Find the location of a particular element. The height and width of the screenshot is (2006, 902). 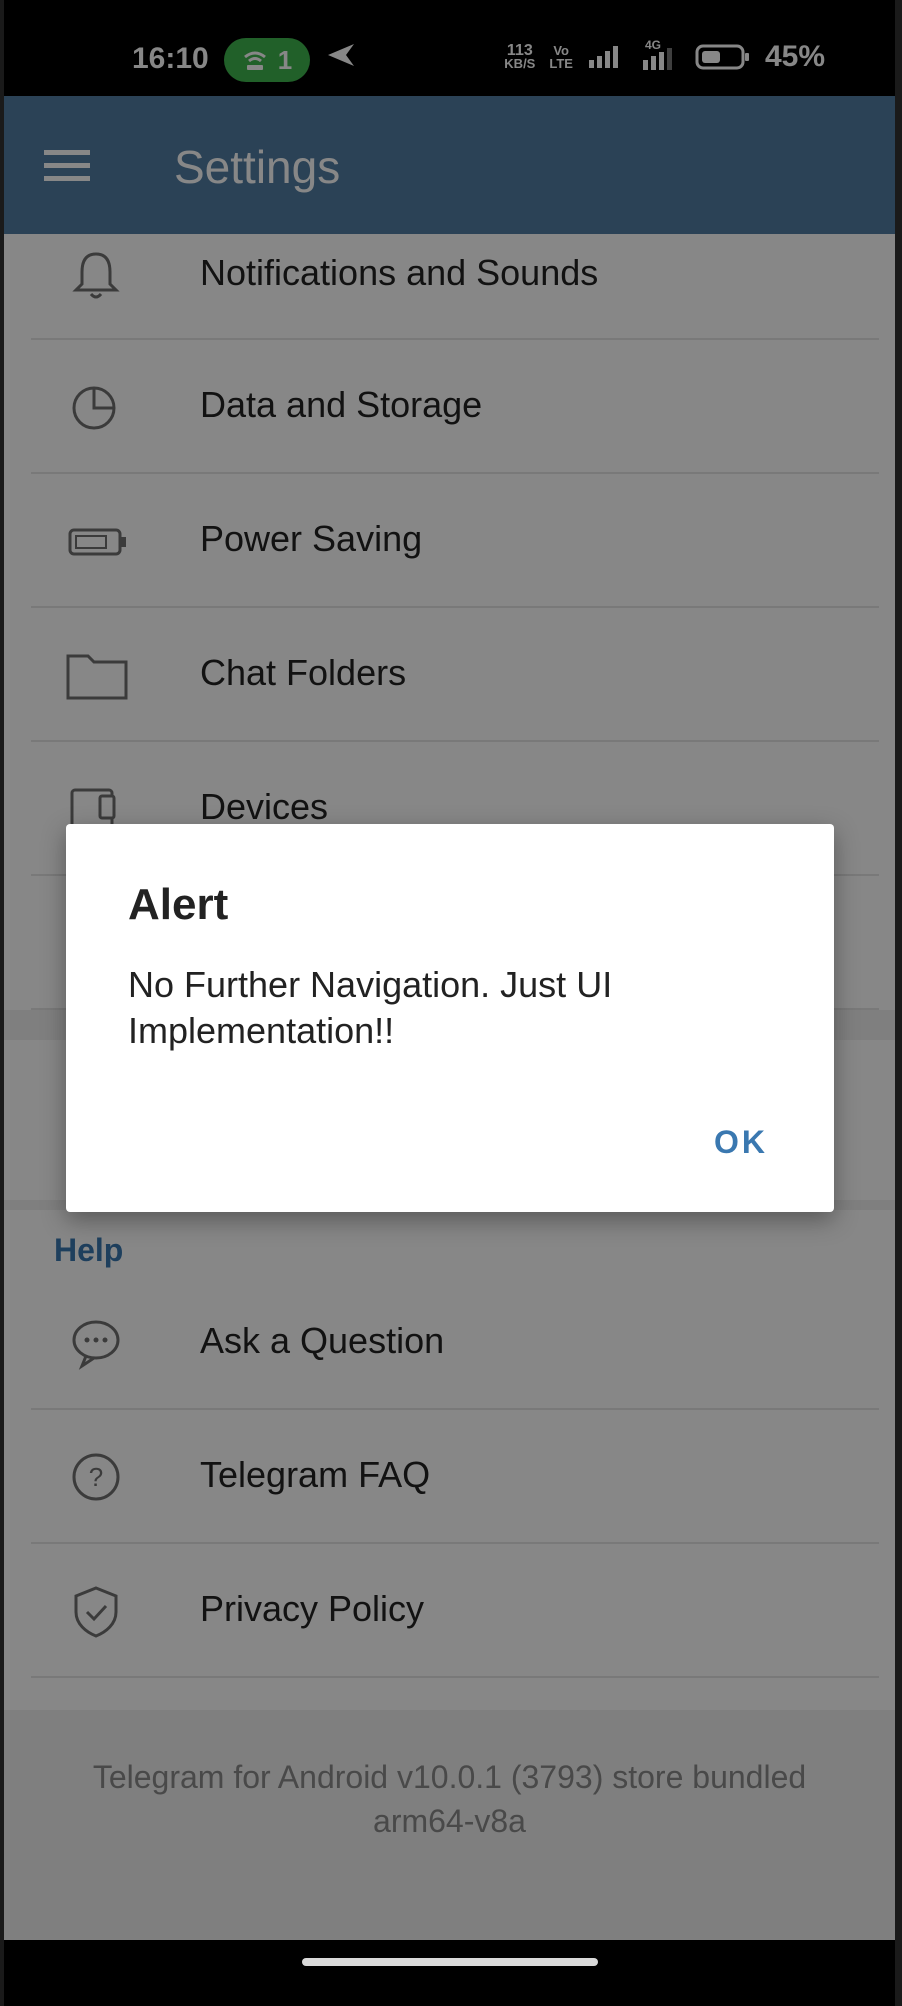

home-gesture-handle is located at coordinates (450, 1962).